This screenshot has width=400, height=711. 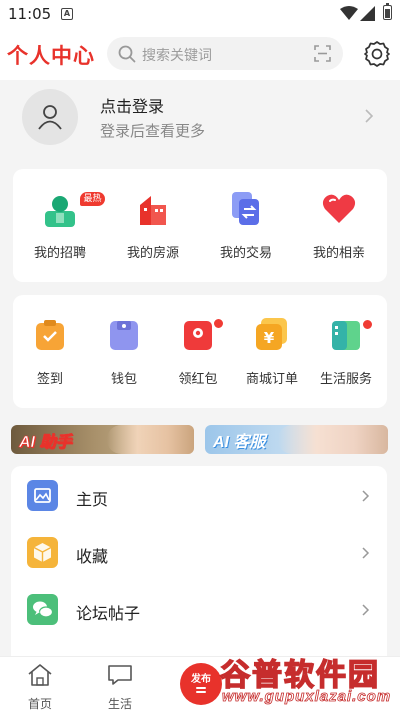 What do you see at coordinates (45, 443) in the screenshot?
I see `banner-title: AI 助手` at bounding box center [45, 443].